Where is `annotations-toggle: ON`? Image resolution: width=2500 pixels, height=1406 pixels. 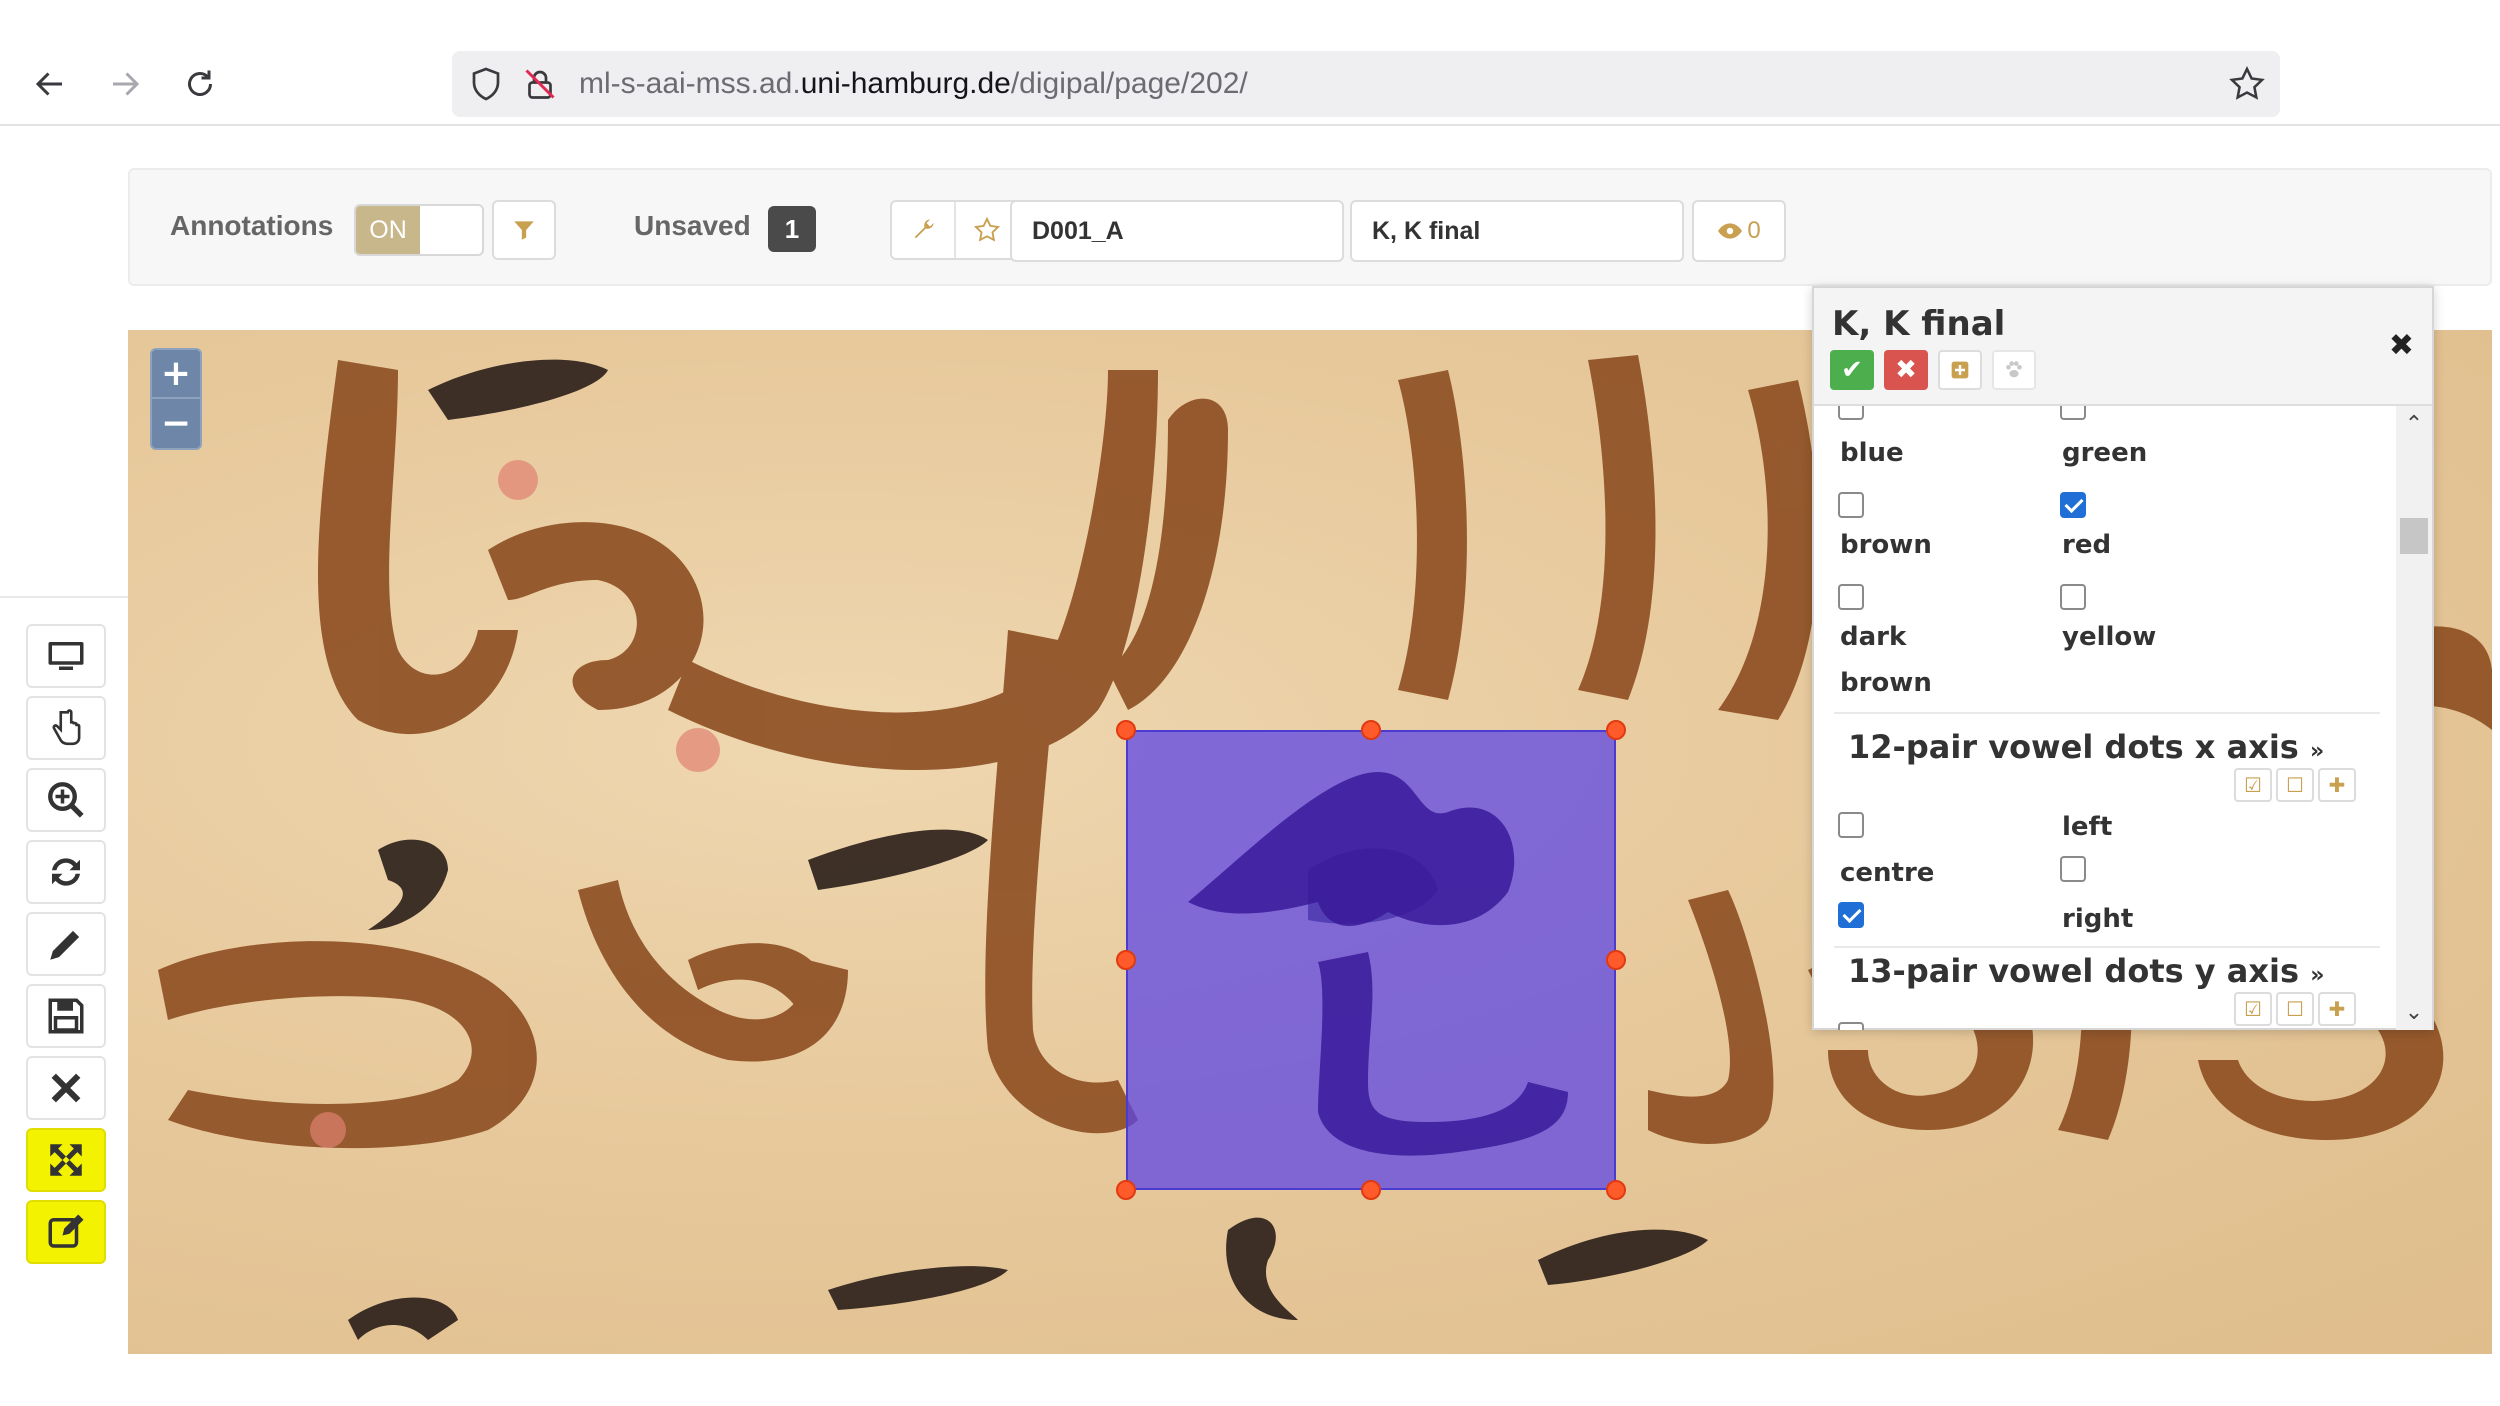
annotations-toggle: ON is located at coordinates (419, 230).